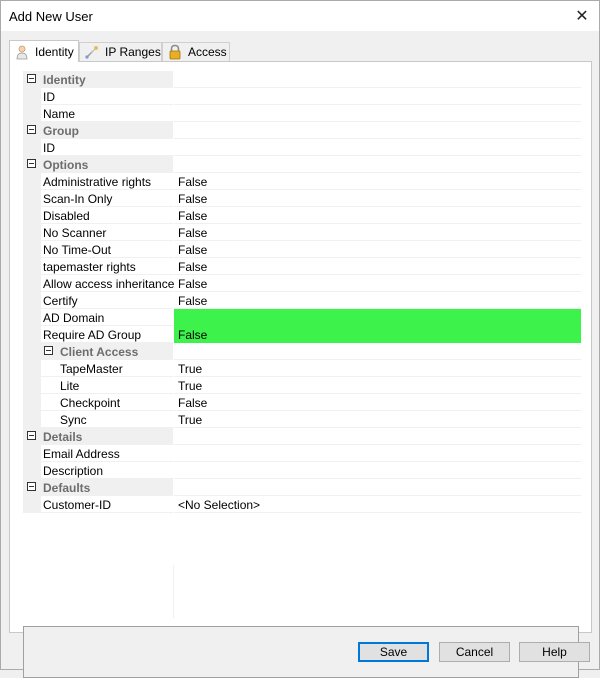 The width and height of the screenshot is (600, 678). Describe the element at coordinates (90, 403) in the screenshot. I see `property-label: Checkpoint` at that location.